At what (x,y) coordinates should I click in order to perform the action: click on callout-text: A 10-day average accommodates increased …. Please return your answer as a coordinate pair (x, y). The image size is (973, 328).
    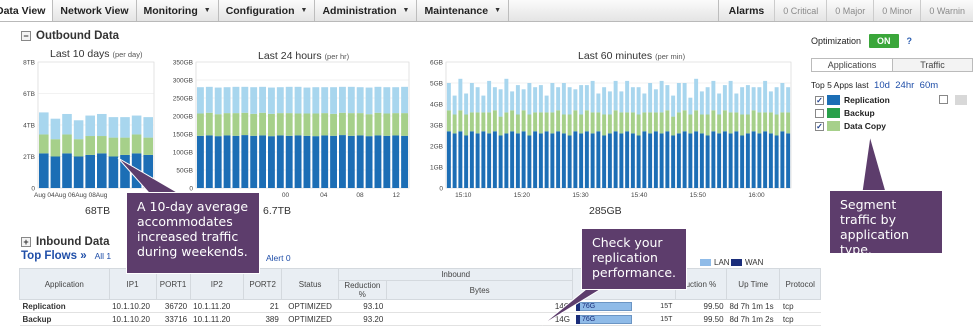
    Looking at the image, I should click on (193, 229).